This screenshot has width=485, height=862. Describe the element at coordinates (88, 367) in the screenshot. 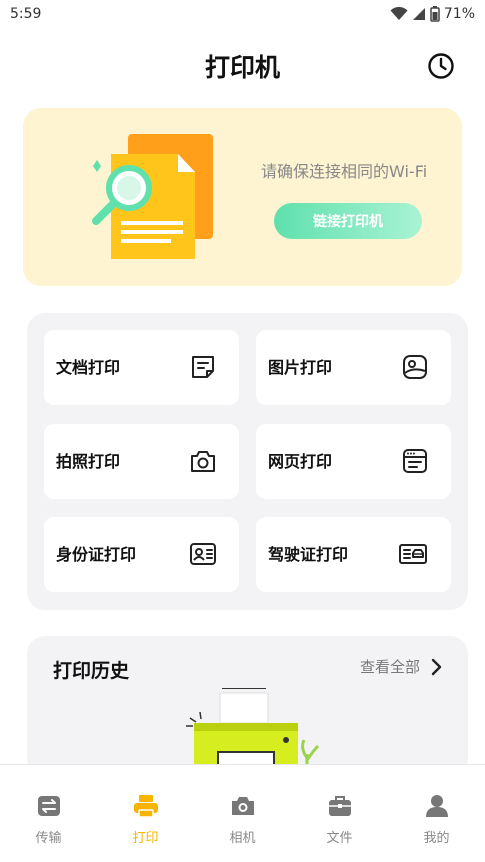

I see `card-label: 文档打印` at that location.